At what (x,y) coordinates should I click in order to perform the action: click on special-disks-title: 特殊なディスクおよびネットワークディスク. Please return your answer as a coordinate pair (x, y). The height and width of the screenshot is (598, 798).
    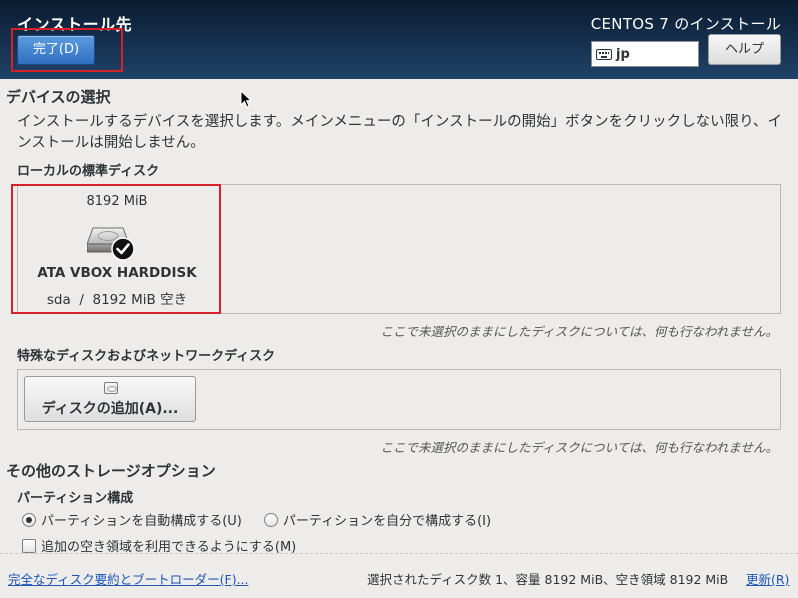
    Looking at the image, I should click on (146, 356).